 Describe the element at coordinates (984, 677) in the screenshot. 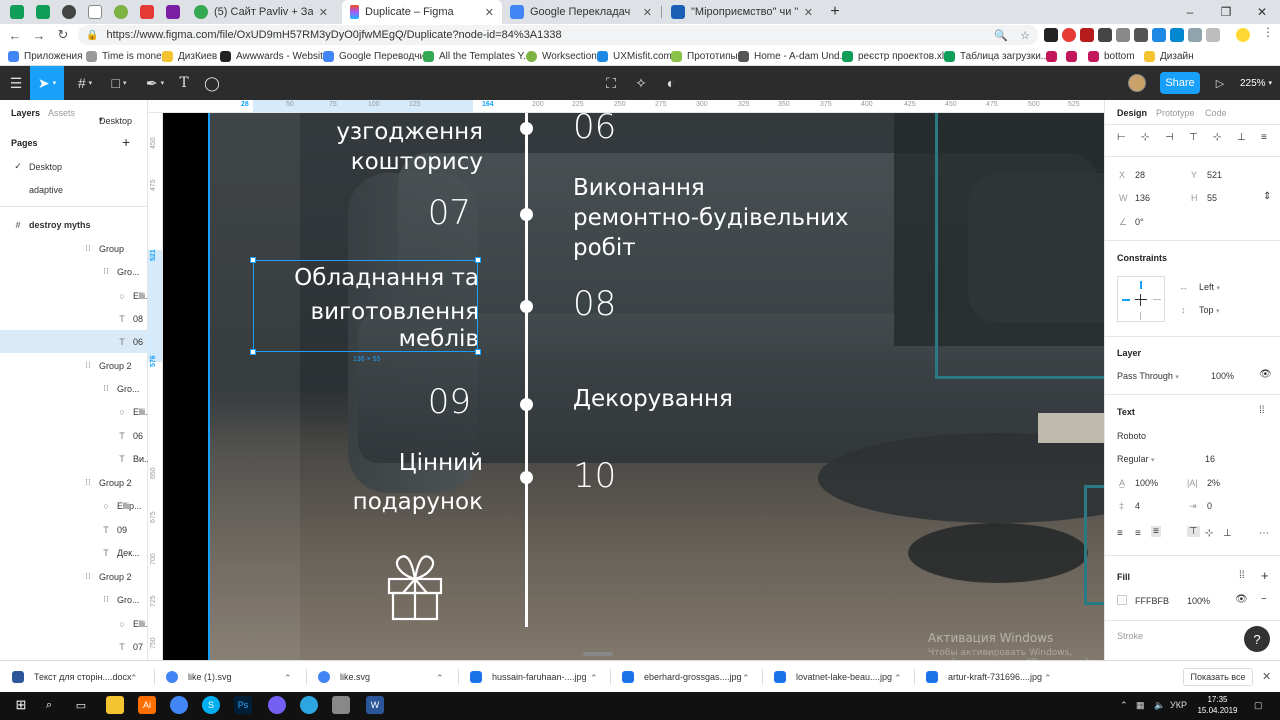

I see `download-item: artur-kraft-731696....jpg` at that location.